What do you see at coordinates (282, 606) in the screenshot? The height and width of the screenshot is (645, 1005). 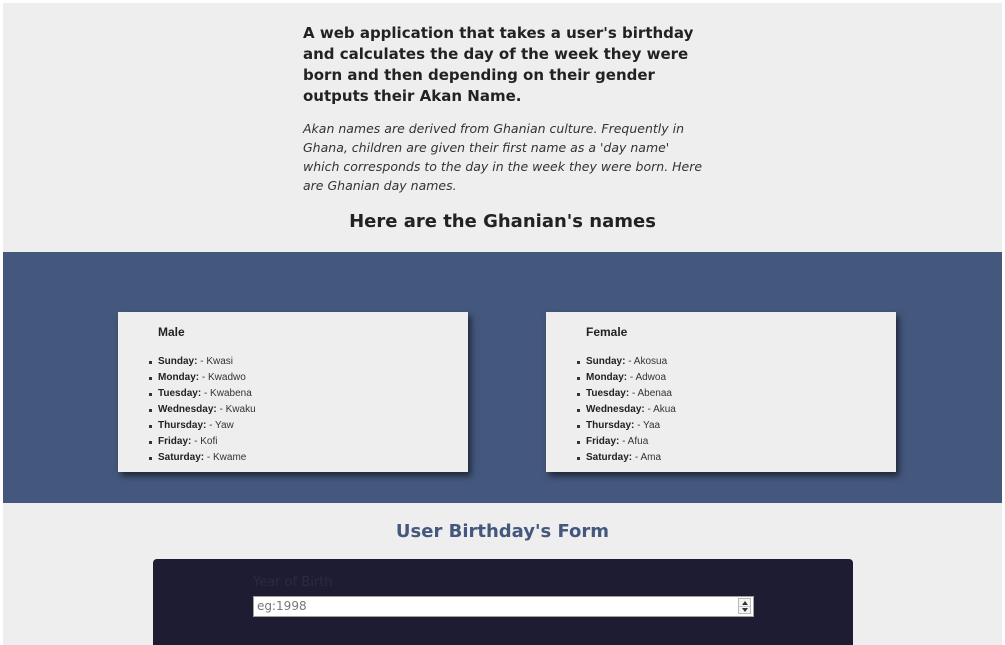 I see `year-input-placeholder: eg:1998` at bounding box center [282, 606].